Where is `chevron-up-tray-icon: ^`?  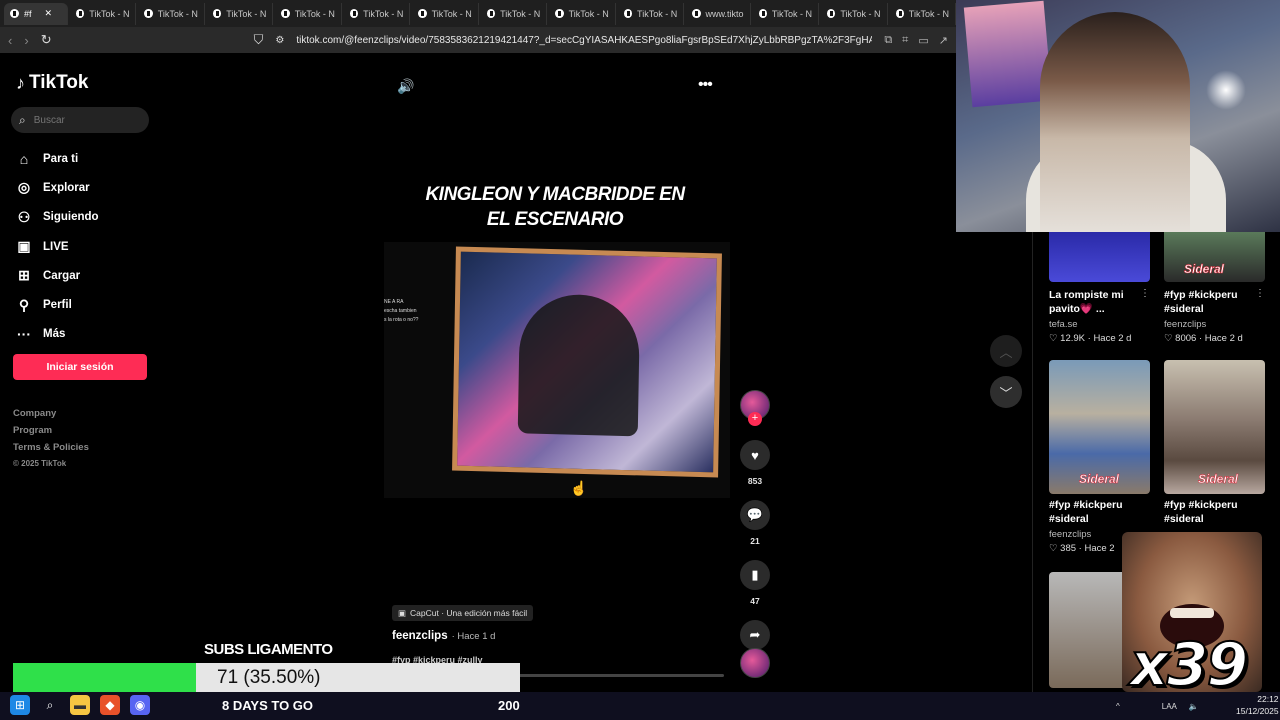 chevron-up-tray-icon: ^ is located at coordinates (1118, 706).